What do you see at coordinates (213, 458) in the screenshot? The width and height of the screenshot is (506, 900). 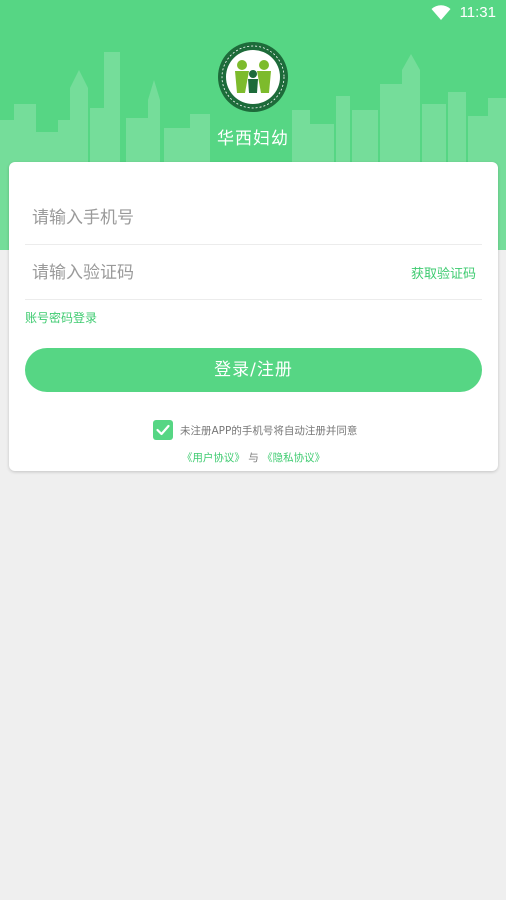 I see `user-agreement-link: 《用户协议》` at bounding box center [213, 458].